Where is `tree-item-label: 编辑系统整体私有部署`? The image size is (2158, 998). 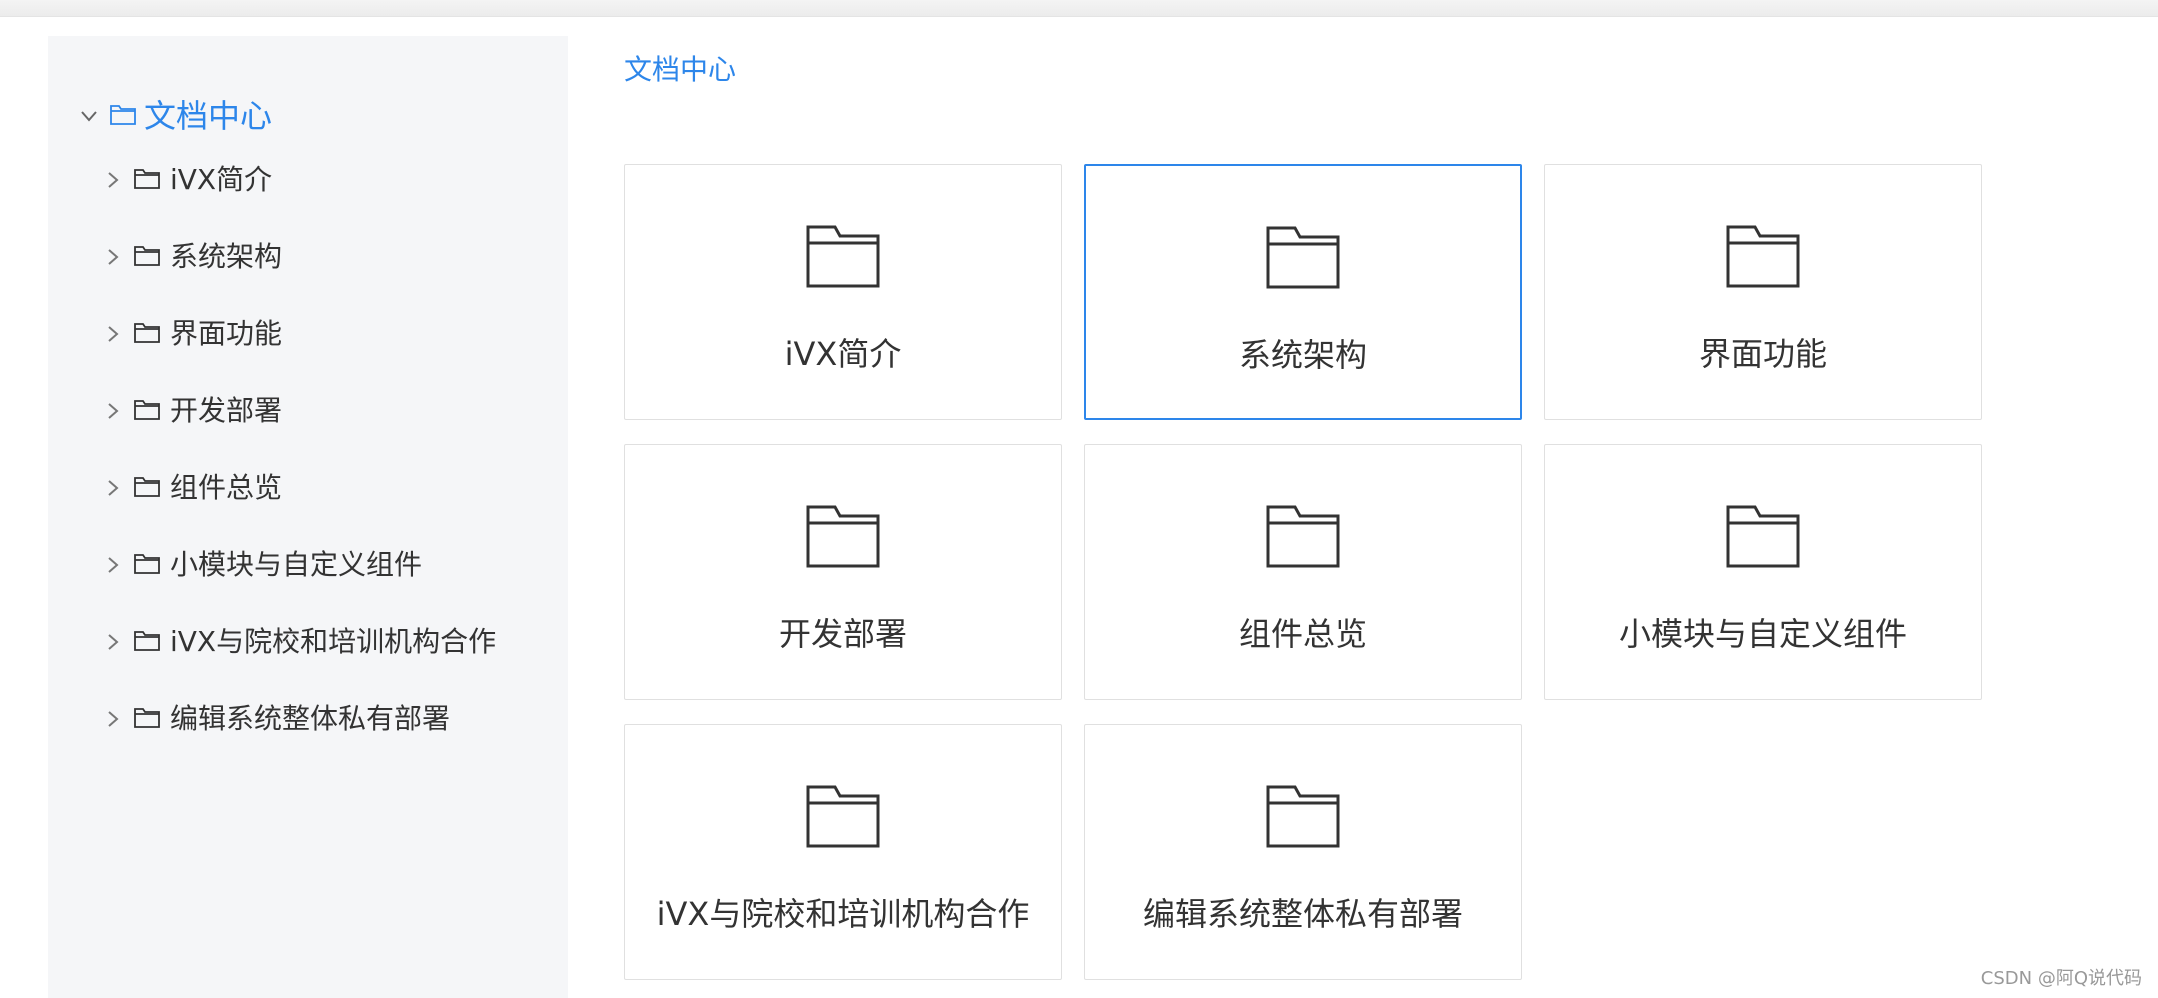 tree-item-label: 编辑系统整体私有部署 is located at coordinates (310, 718).